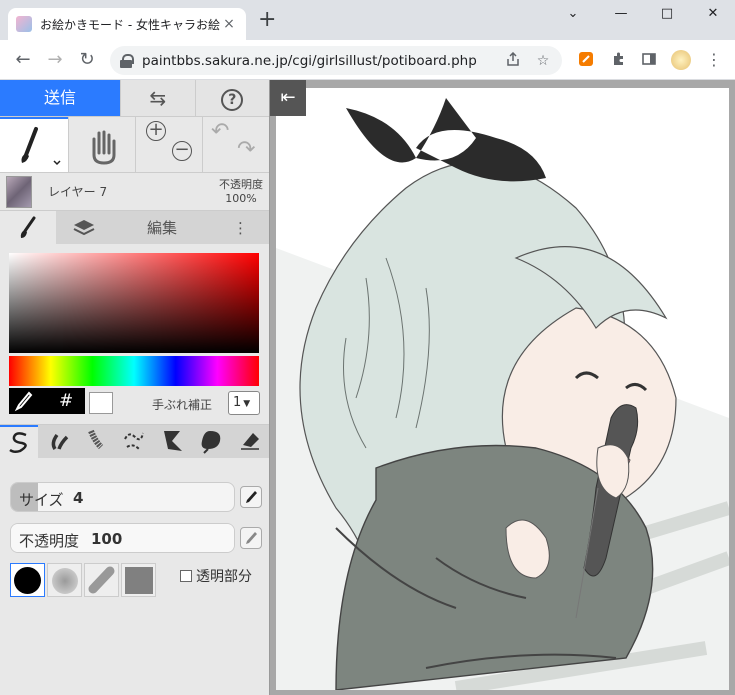 Image resolution: width=735 pixels, height=695 pixels. I want to click on bookmark-star-icon: ☆, so click(543, 61).